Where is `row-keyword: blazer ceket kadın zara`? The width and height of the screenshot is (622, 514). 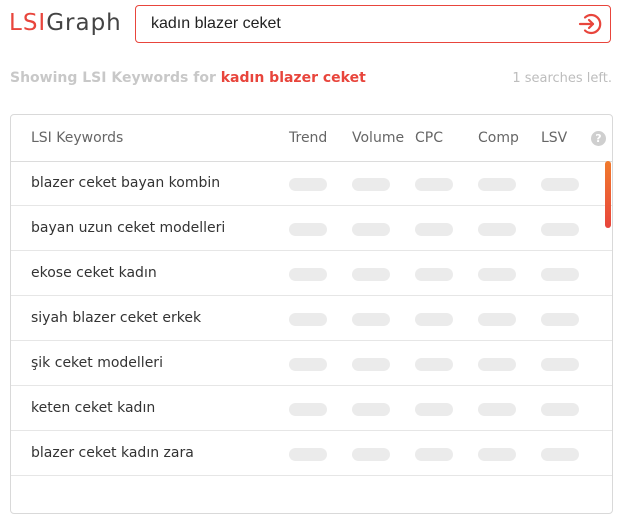 row-keyword: blazer ceket kadın zara is located at coordinates (112, 453).